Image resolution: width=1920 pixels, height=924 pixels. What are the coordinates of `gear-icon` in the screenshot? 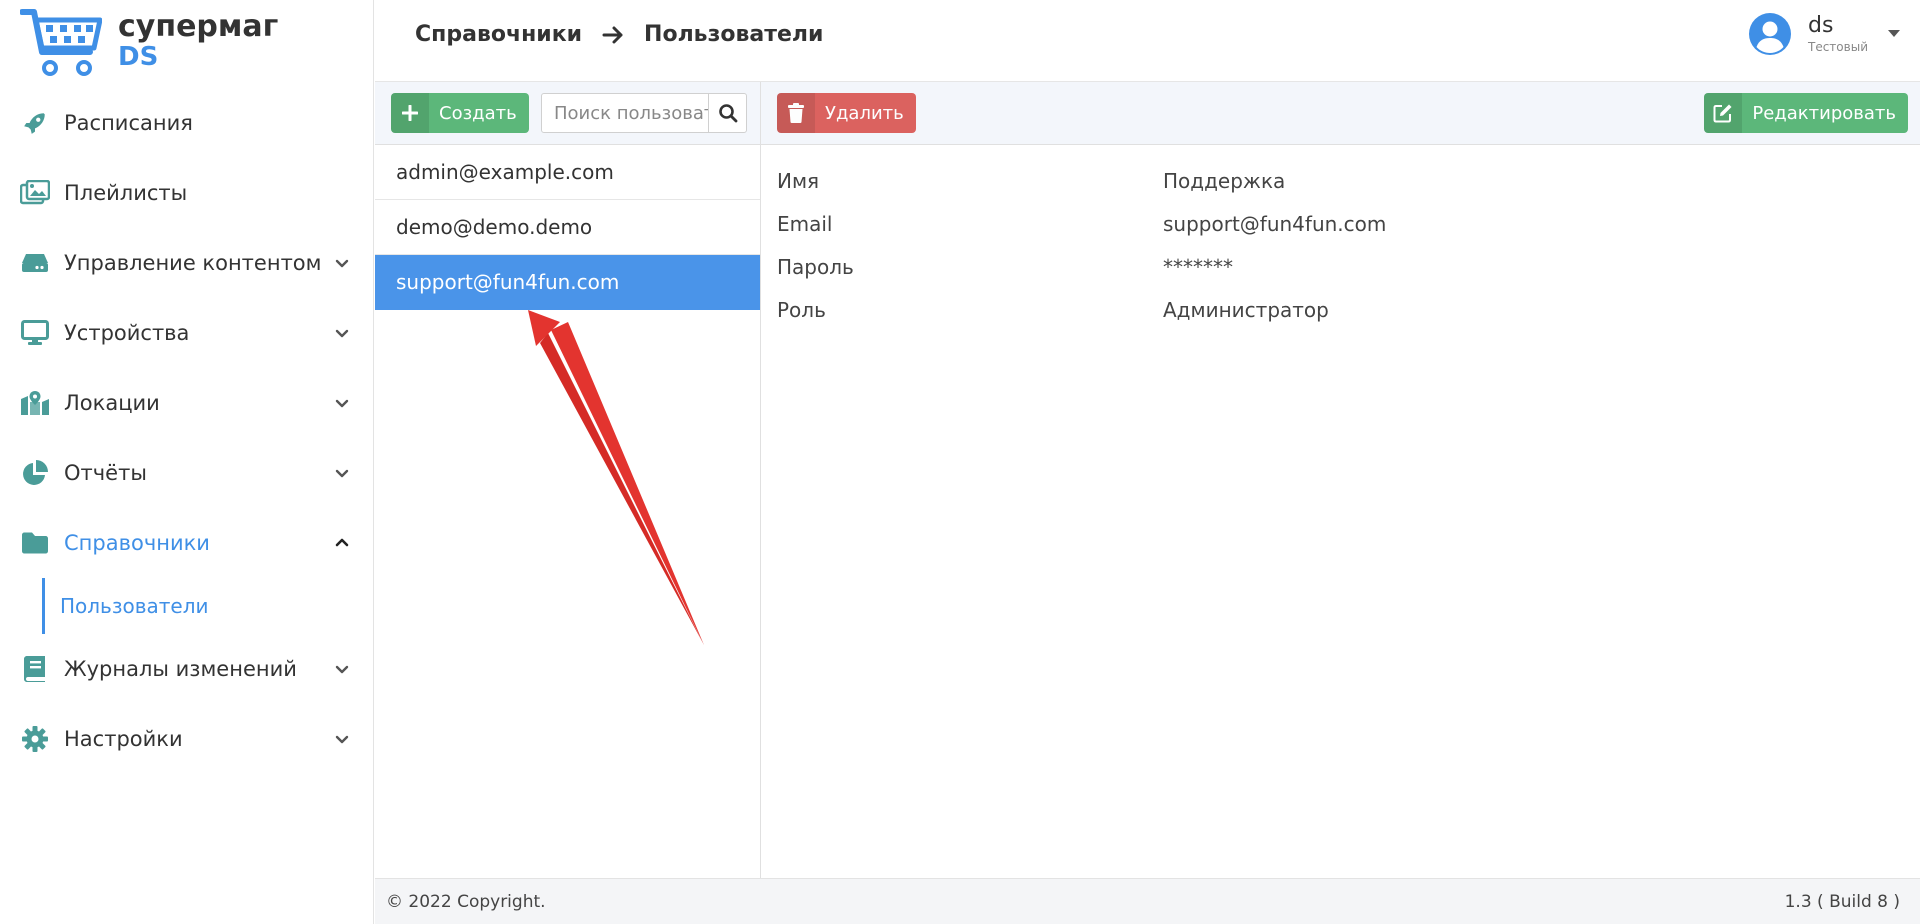 It's located at (35, 739).